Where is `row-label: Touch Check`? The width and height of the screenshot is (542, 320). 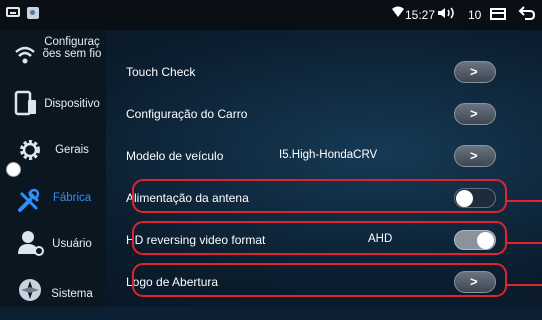 row-label: Touch Check is located at coordinates (161, 72).